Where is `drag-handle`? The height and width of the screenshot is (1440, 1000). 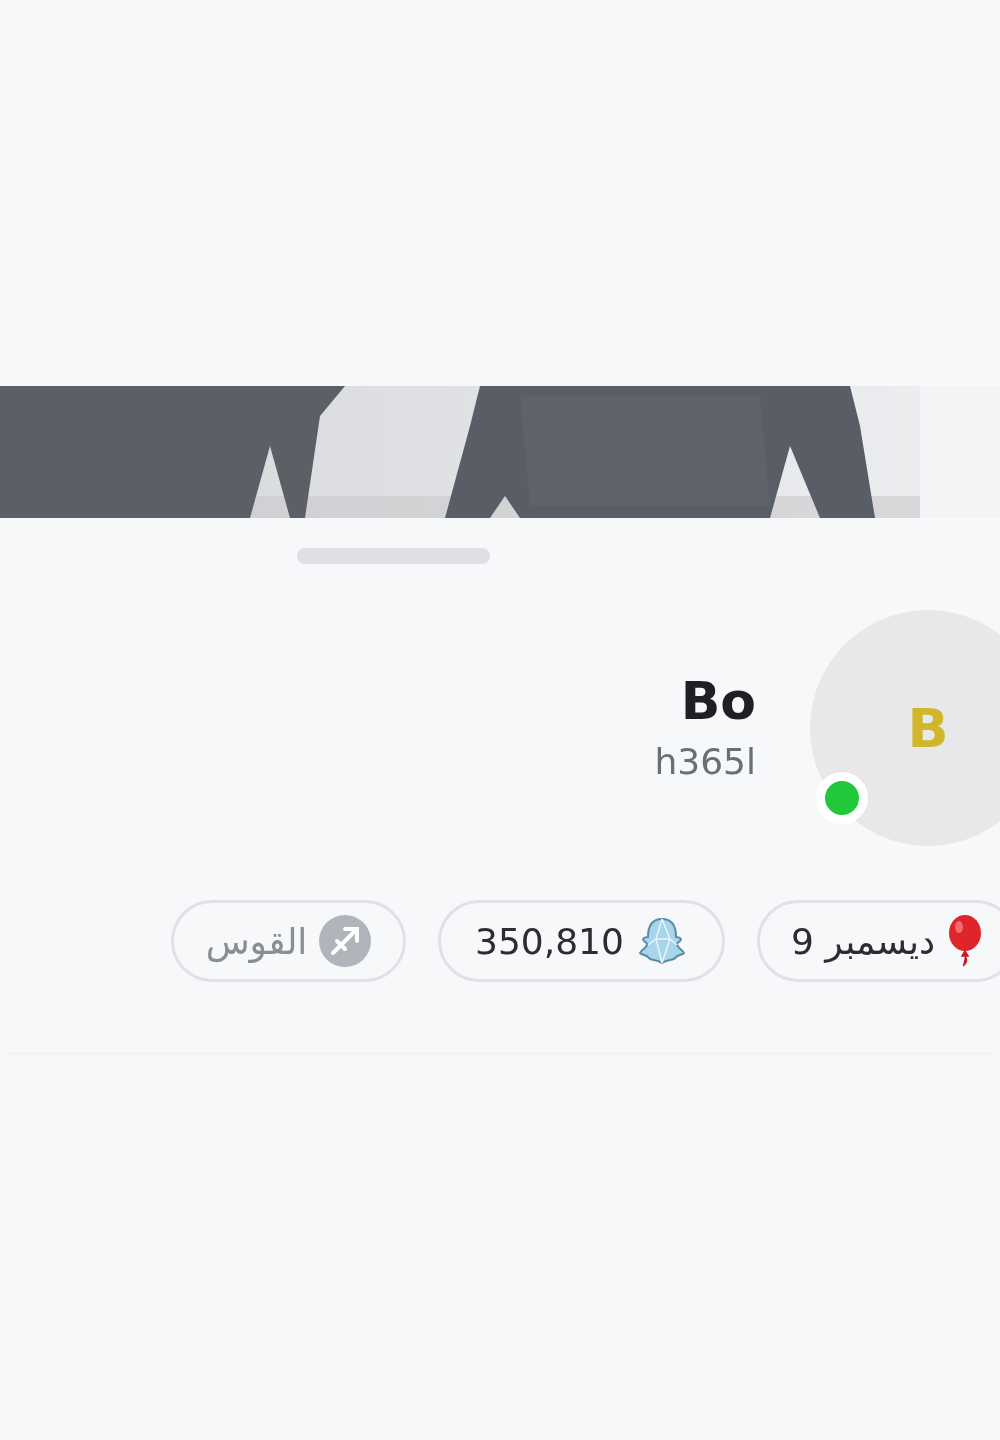 drag-handle is located at coordinates (393, 556).